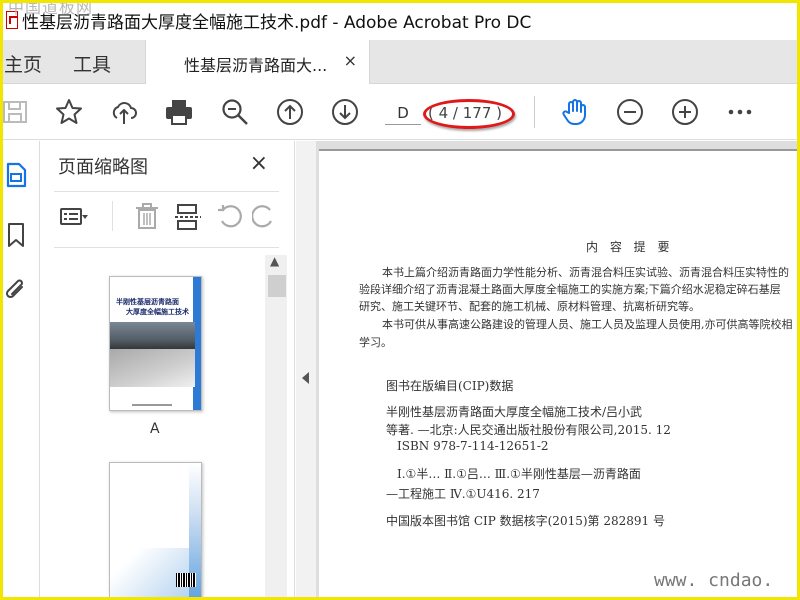  What do you see at coordinates (152, 405) in the screenshot?
I see `cover-publisher-line` at bounding box center [152, 405].